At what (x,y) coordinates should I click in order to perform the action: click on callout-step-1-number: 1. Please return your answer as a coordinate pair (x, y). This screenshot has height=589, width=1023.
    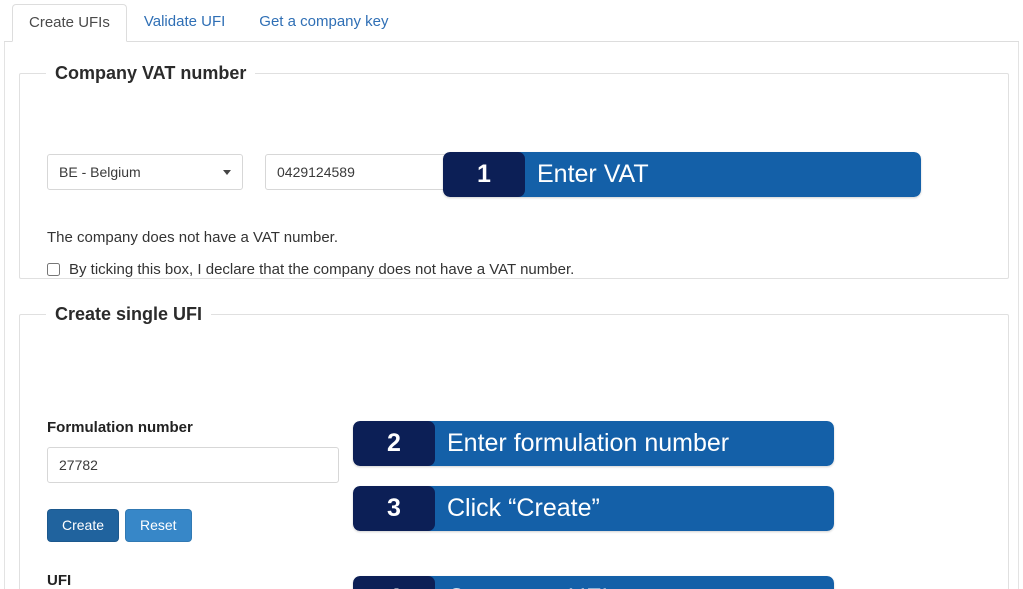
    Looking at the image, I should click on (484, 174).